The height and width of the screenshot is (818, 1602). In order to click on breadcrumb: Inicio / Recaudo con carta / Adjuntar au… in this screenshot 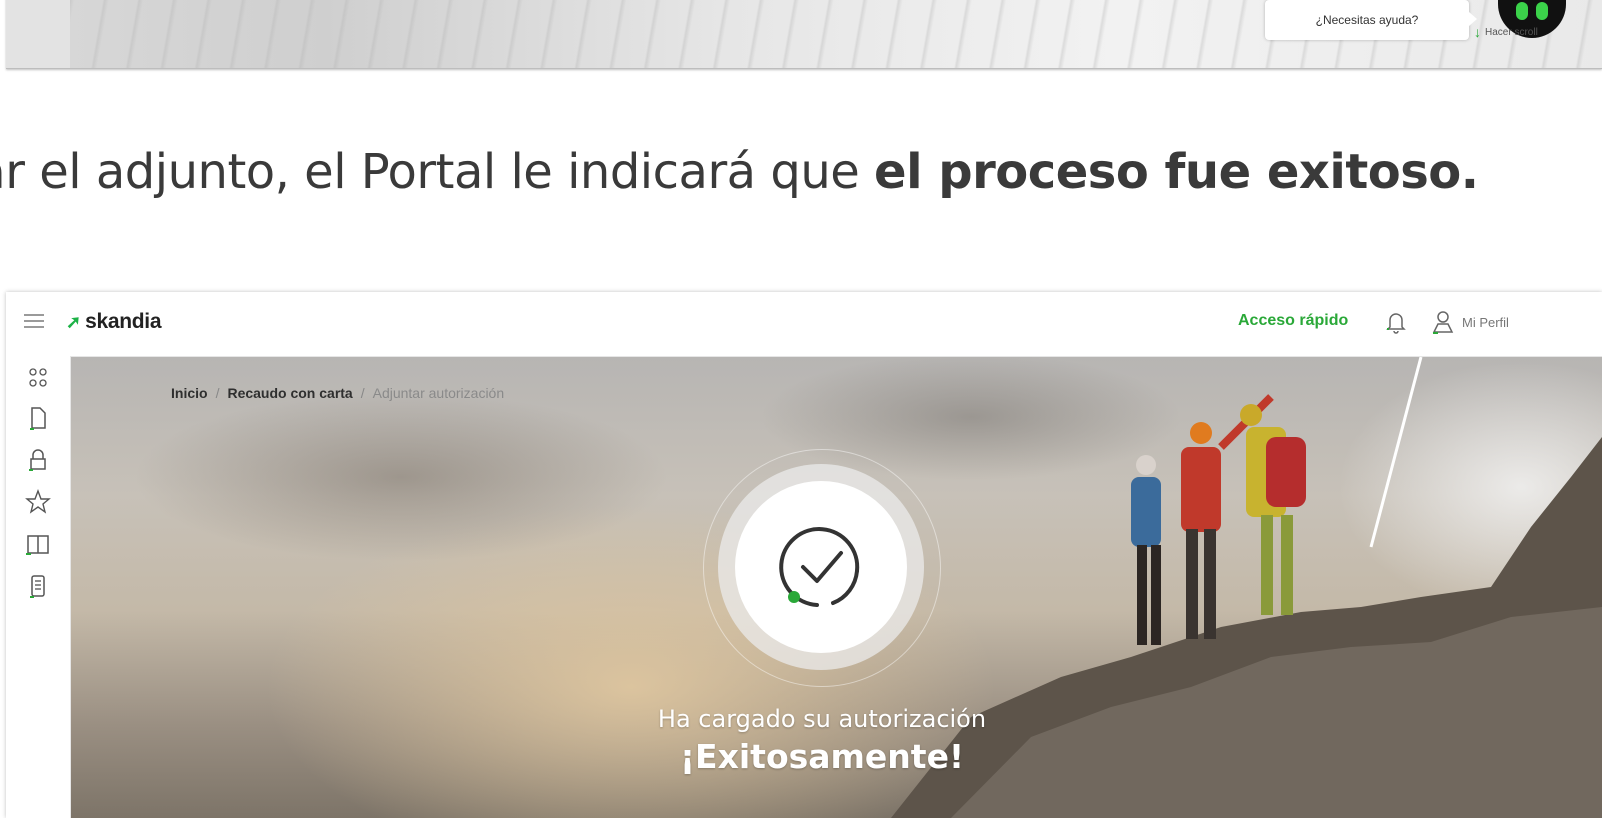, I will do `click(337, 393)`.